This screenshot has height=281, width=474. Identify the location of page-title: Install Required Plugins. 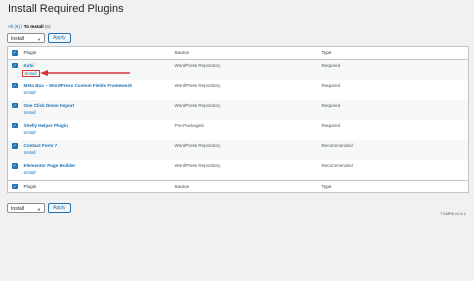
(66, 9).